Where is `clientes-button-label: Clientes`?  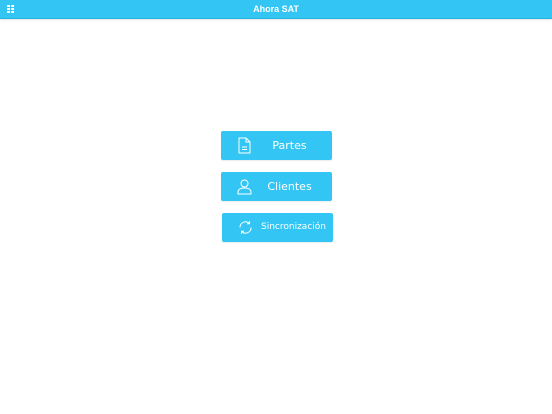
clientes-button-label: Clientes is located at coordinates (289, 186).